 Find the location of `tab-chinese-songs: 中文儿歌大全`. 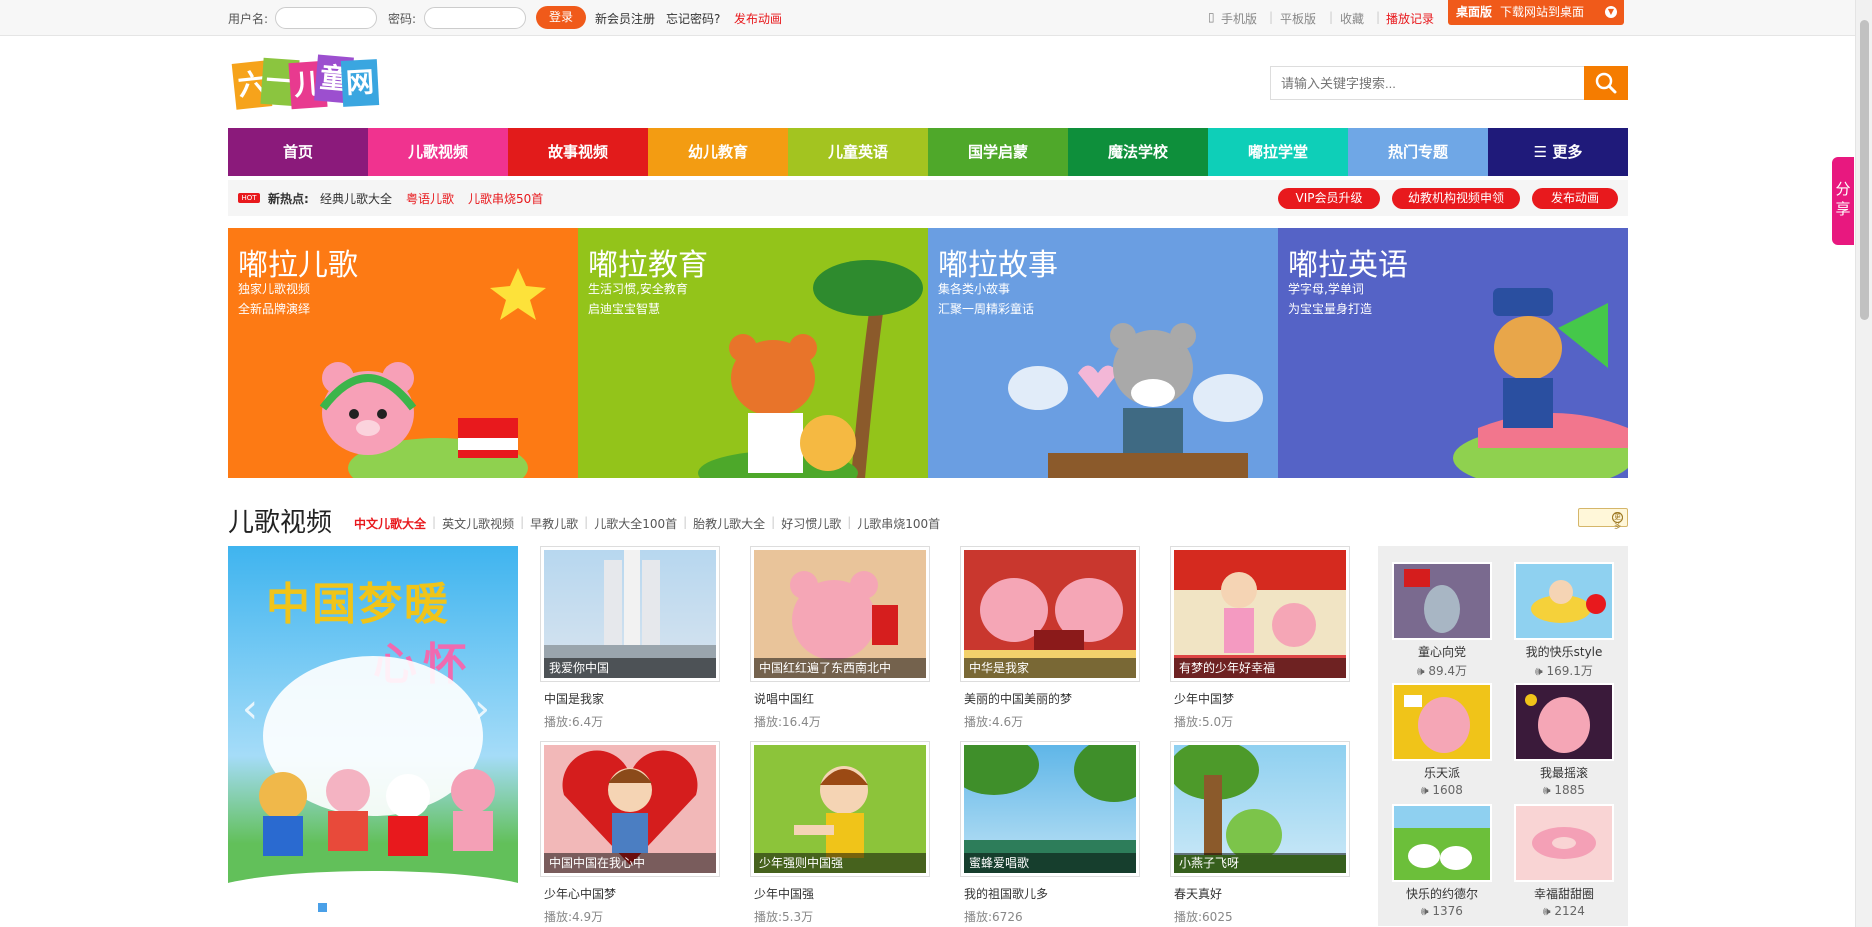

tab-chinese-songs: 中文儿歌大全 is located at coordinates (390, 523).